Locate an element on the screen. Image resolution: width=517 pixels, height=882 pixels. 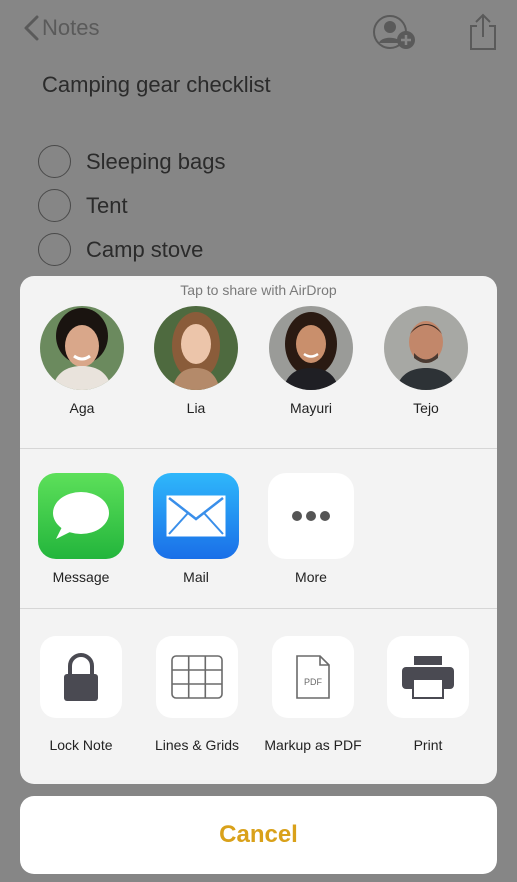
airdrop-person-lia: Lia is located at coordinates (196, 361).